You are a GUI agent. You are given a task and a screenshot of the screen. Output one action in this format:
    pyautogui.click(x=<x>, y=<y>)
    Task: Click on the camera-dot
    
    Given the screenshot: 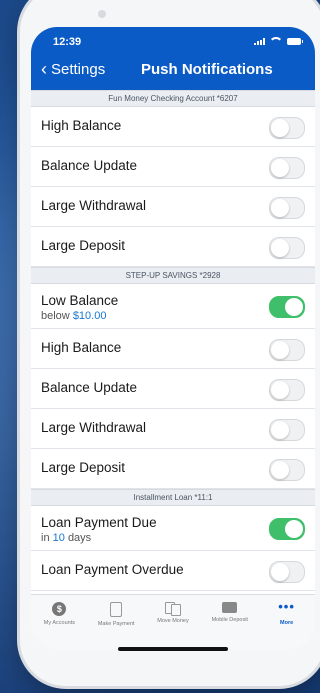 What is the action you would take?
    pyautogui.click(x=102, y=14)
    